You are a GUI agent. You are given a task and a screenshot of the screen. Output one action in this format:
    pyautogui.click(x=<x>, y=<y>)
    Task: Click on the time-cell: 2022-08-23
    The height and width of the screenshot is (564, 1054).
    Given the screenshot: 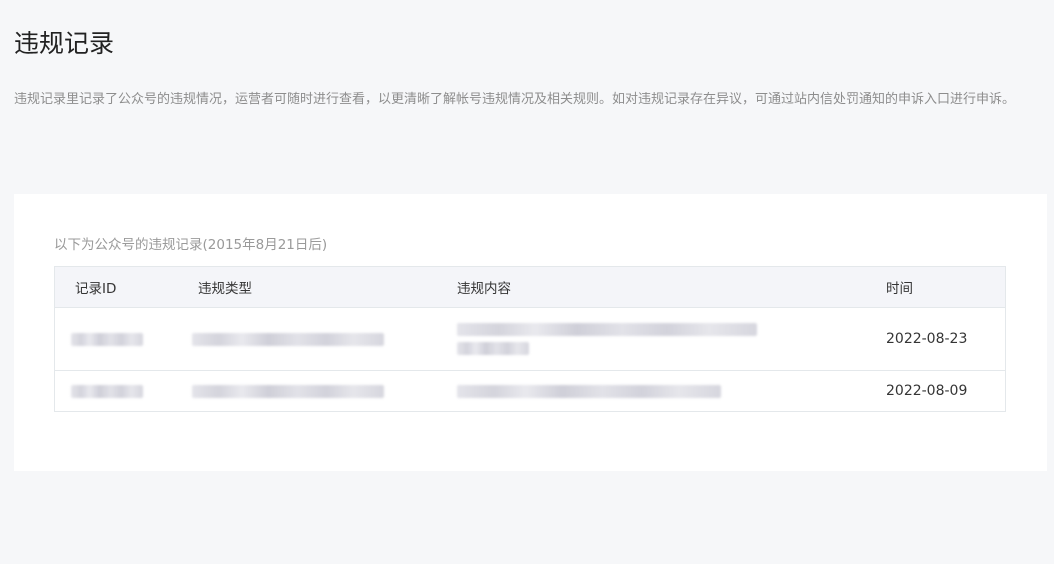 What is the action you would take?
    pyautogui.click(x=927, y=339)
    